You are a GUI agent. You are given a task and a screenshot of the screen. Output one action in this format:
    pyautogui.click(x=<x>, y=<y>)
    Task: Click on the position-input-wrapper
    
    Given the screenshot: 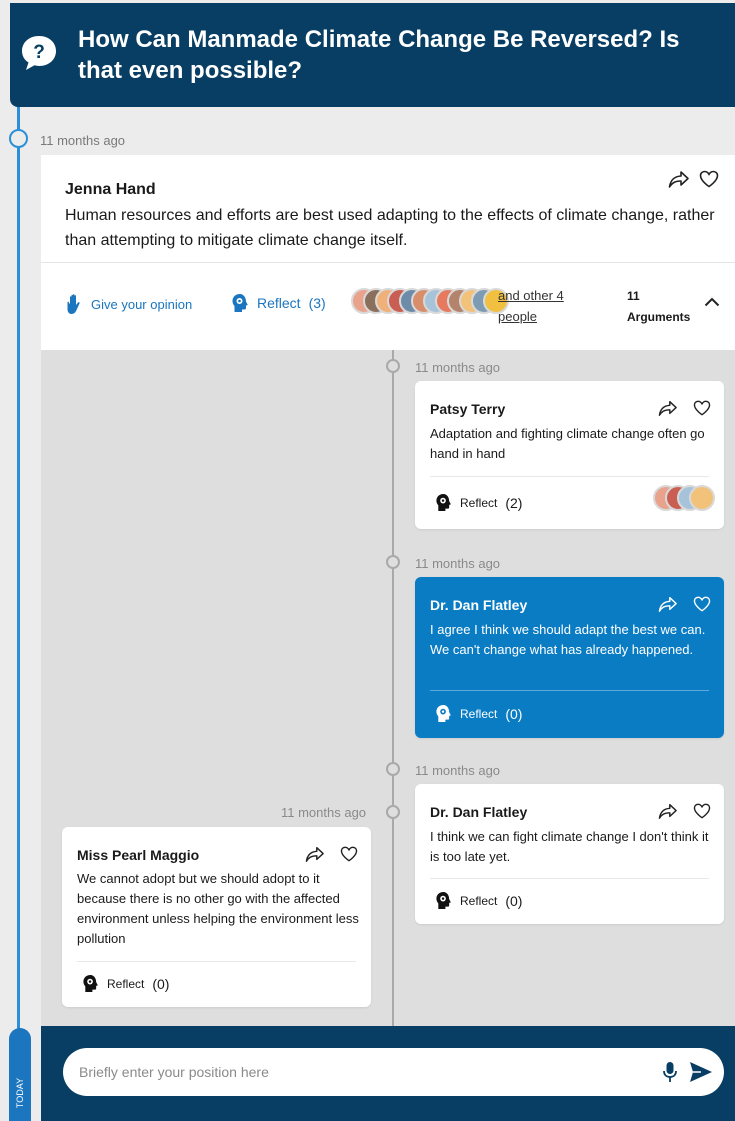 What is the action you would take?
    pyautogui.click(x=393, y=1072)
    